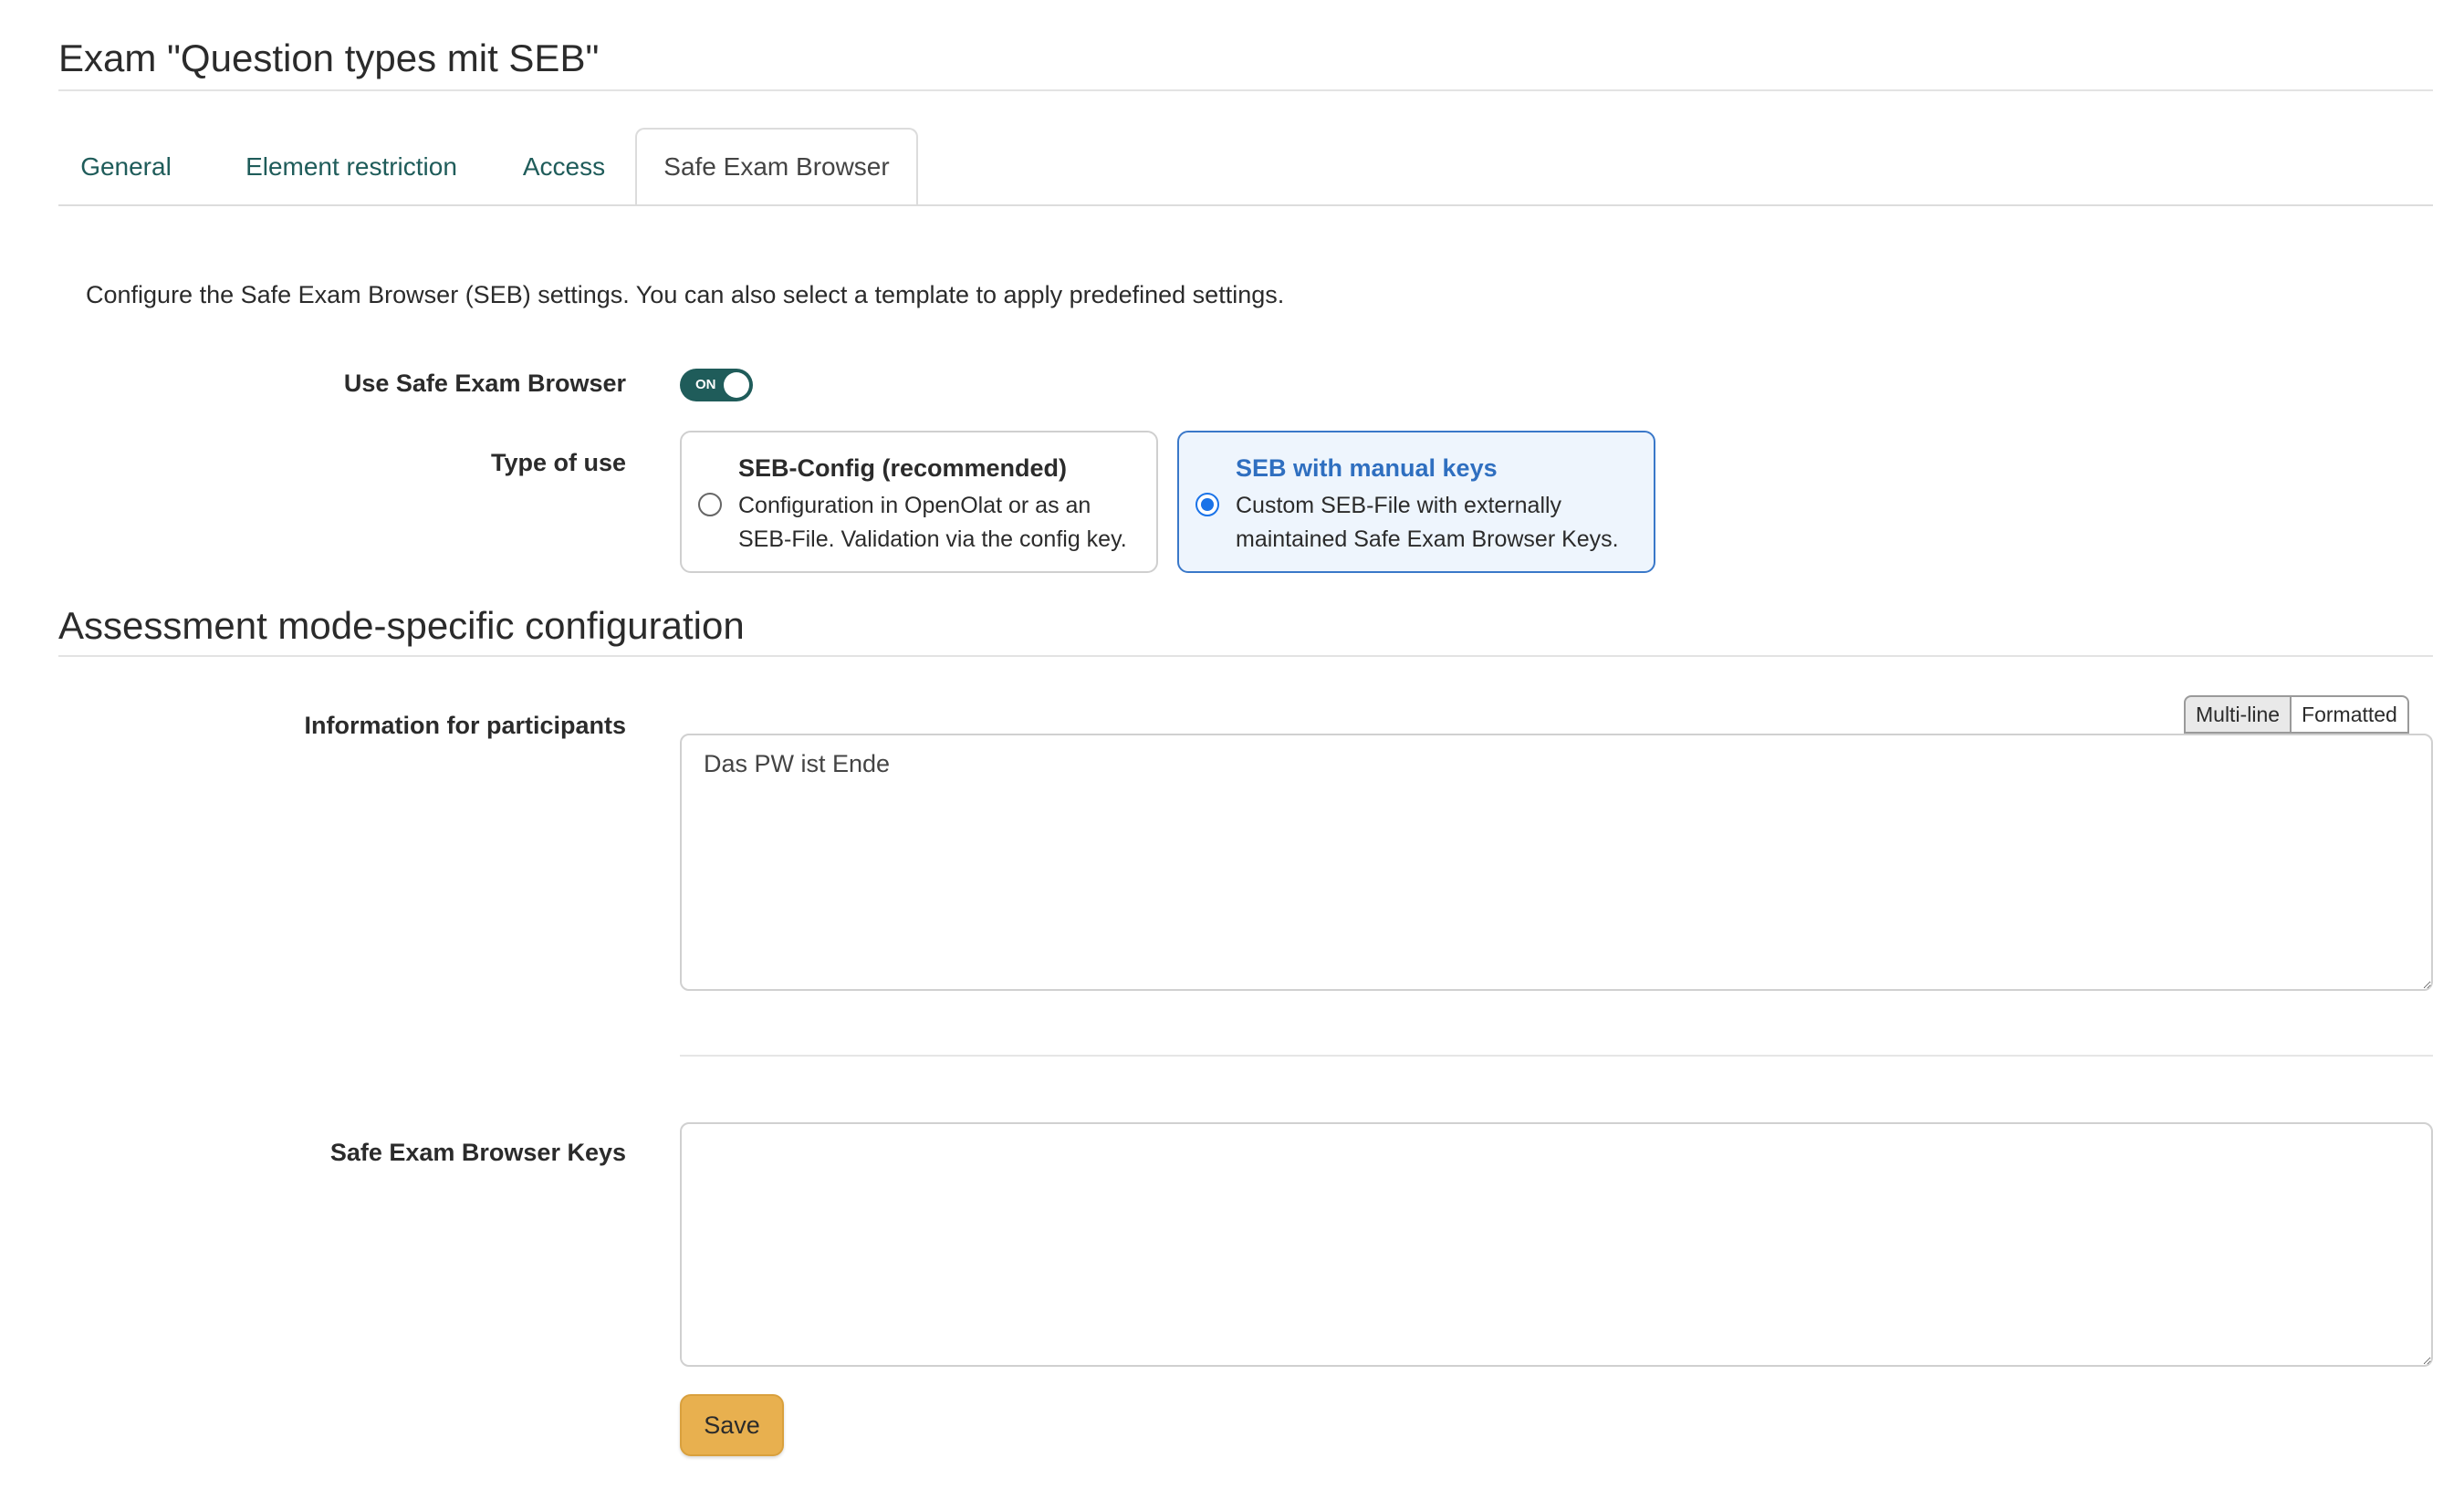 The height and width of the screenshot is (1500, 2464). What do you see at coordinates (1556, 1245) in the screenshot?
I see `seb-keys-textarea` at bounding box center [1556, 1245].